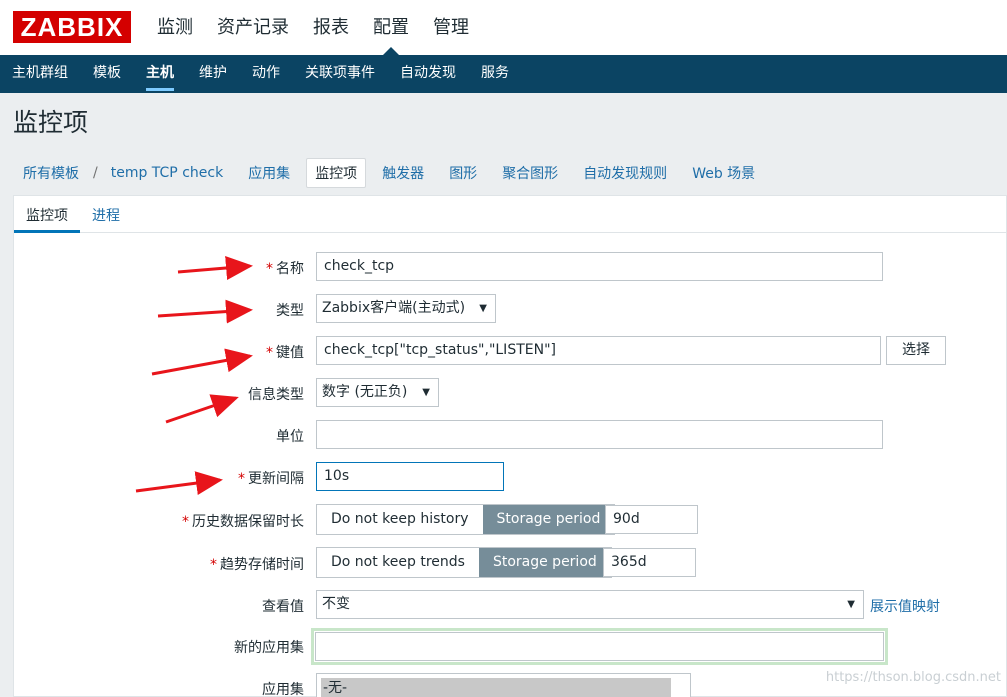  What do you see at coordinates (548, 519) in the screenshot?
I see `history-storage-option: Storage period` at bounding box center [548, 519].